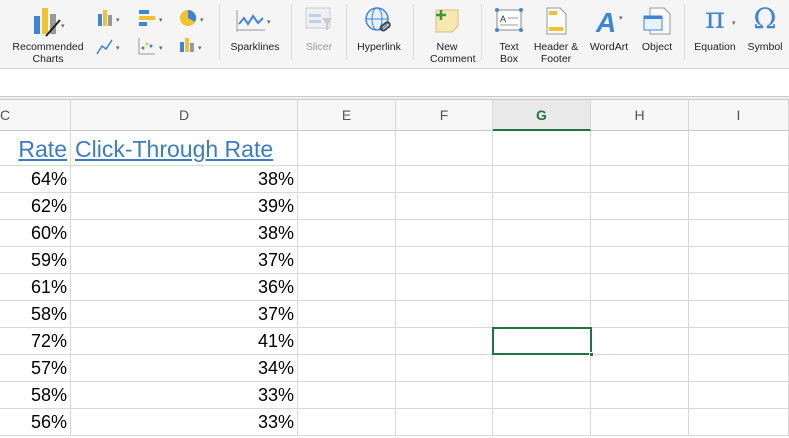 Image resolution: width=789 pixels, height=438 pixels. What do you see at coordinates (347, 206) in the screenshot?
I see `cell-e3` at bounding box center [347, 206].